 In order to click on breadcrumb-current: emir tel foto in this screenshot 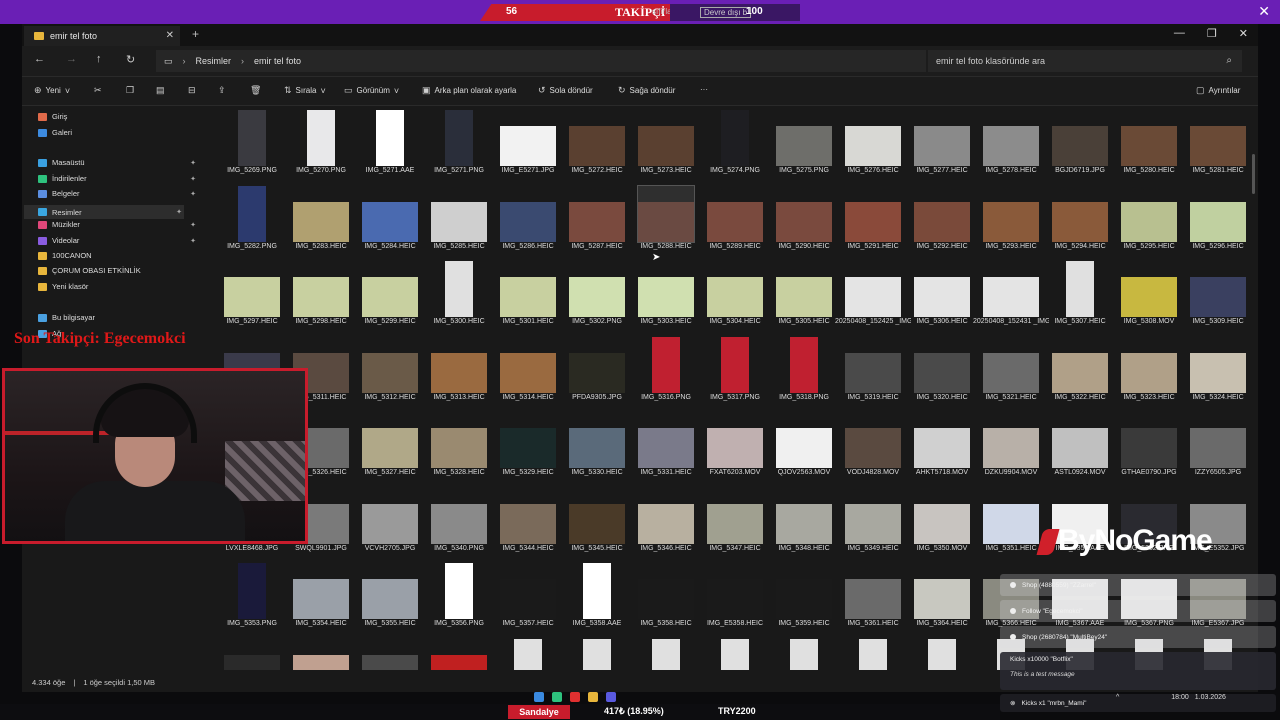, I will do `click(277, 61)`.